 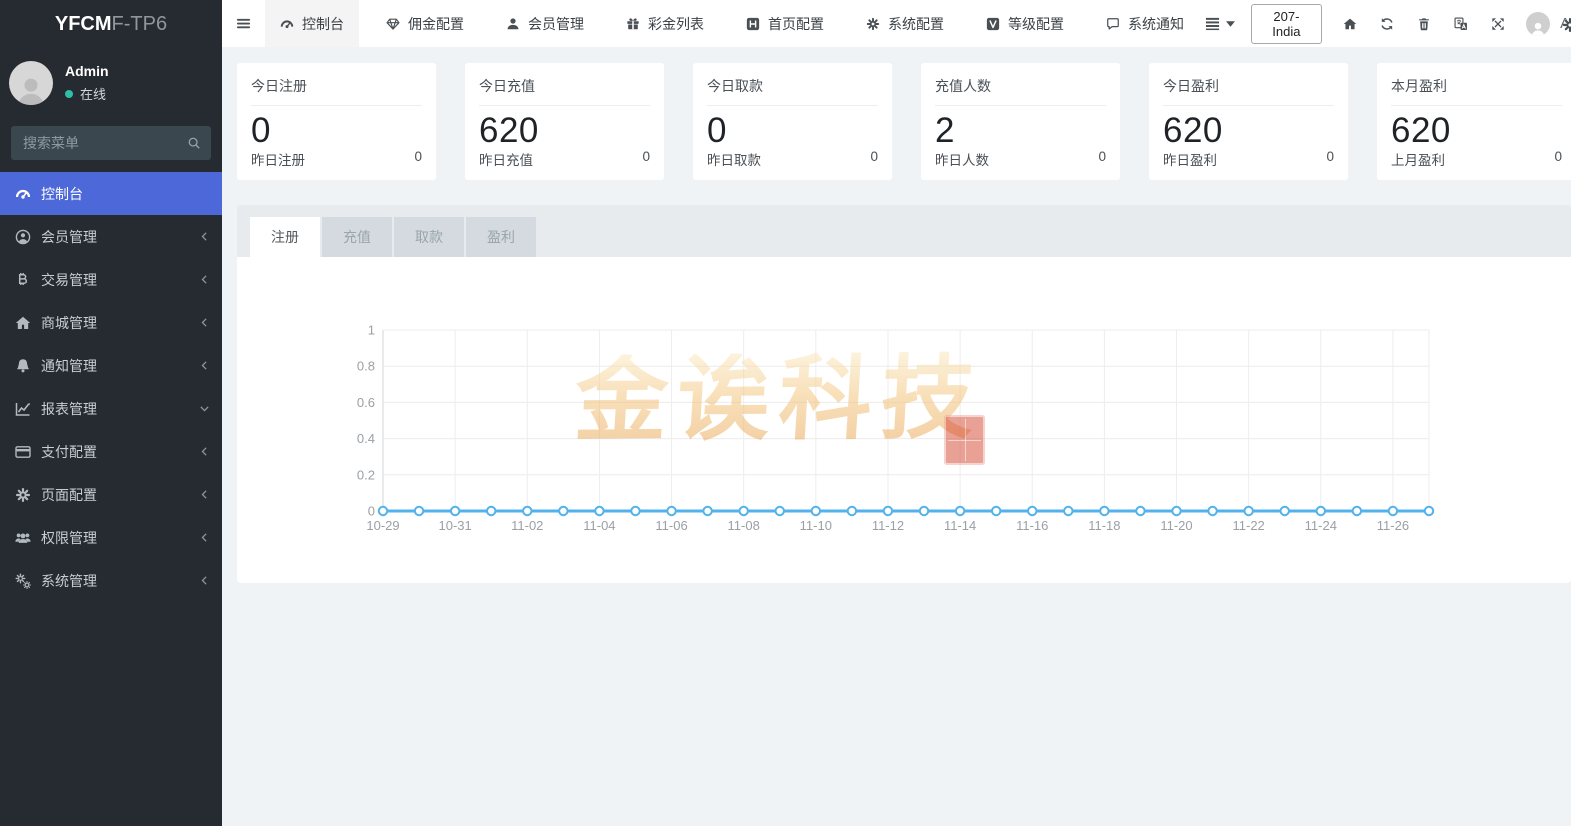 I want to click on sidebar-item-dashboard: 控制台, so click(x=111, y=193).